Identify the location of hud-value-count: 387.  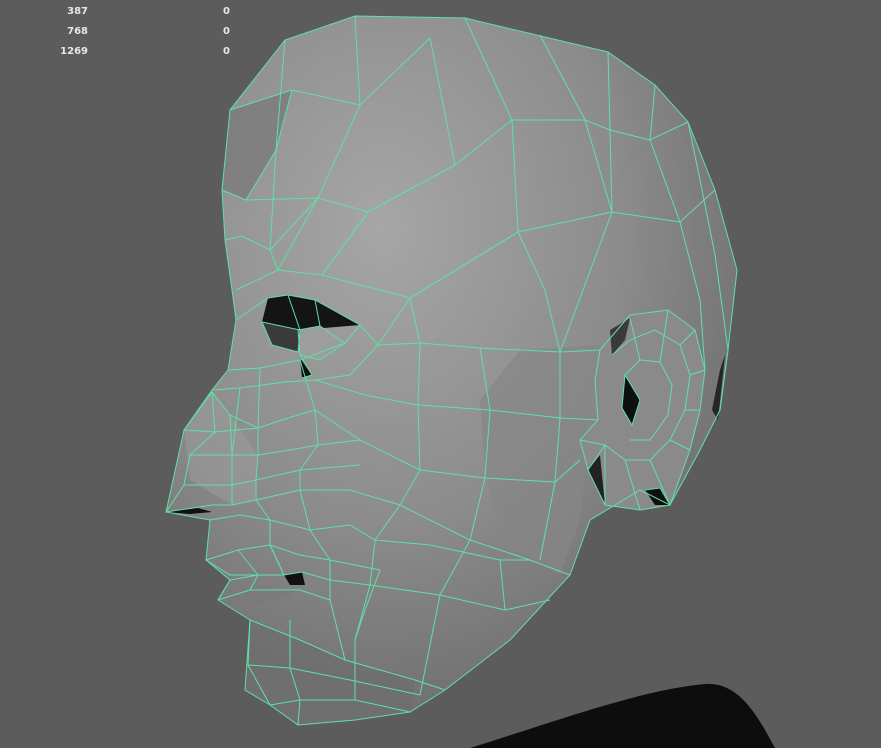
(77, 11).